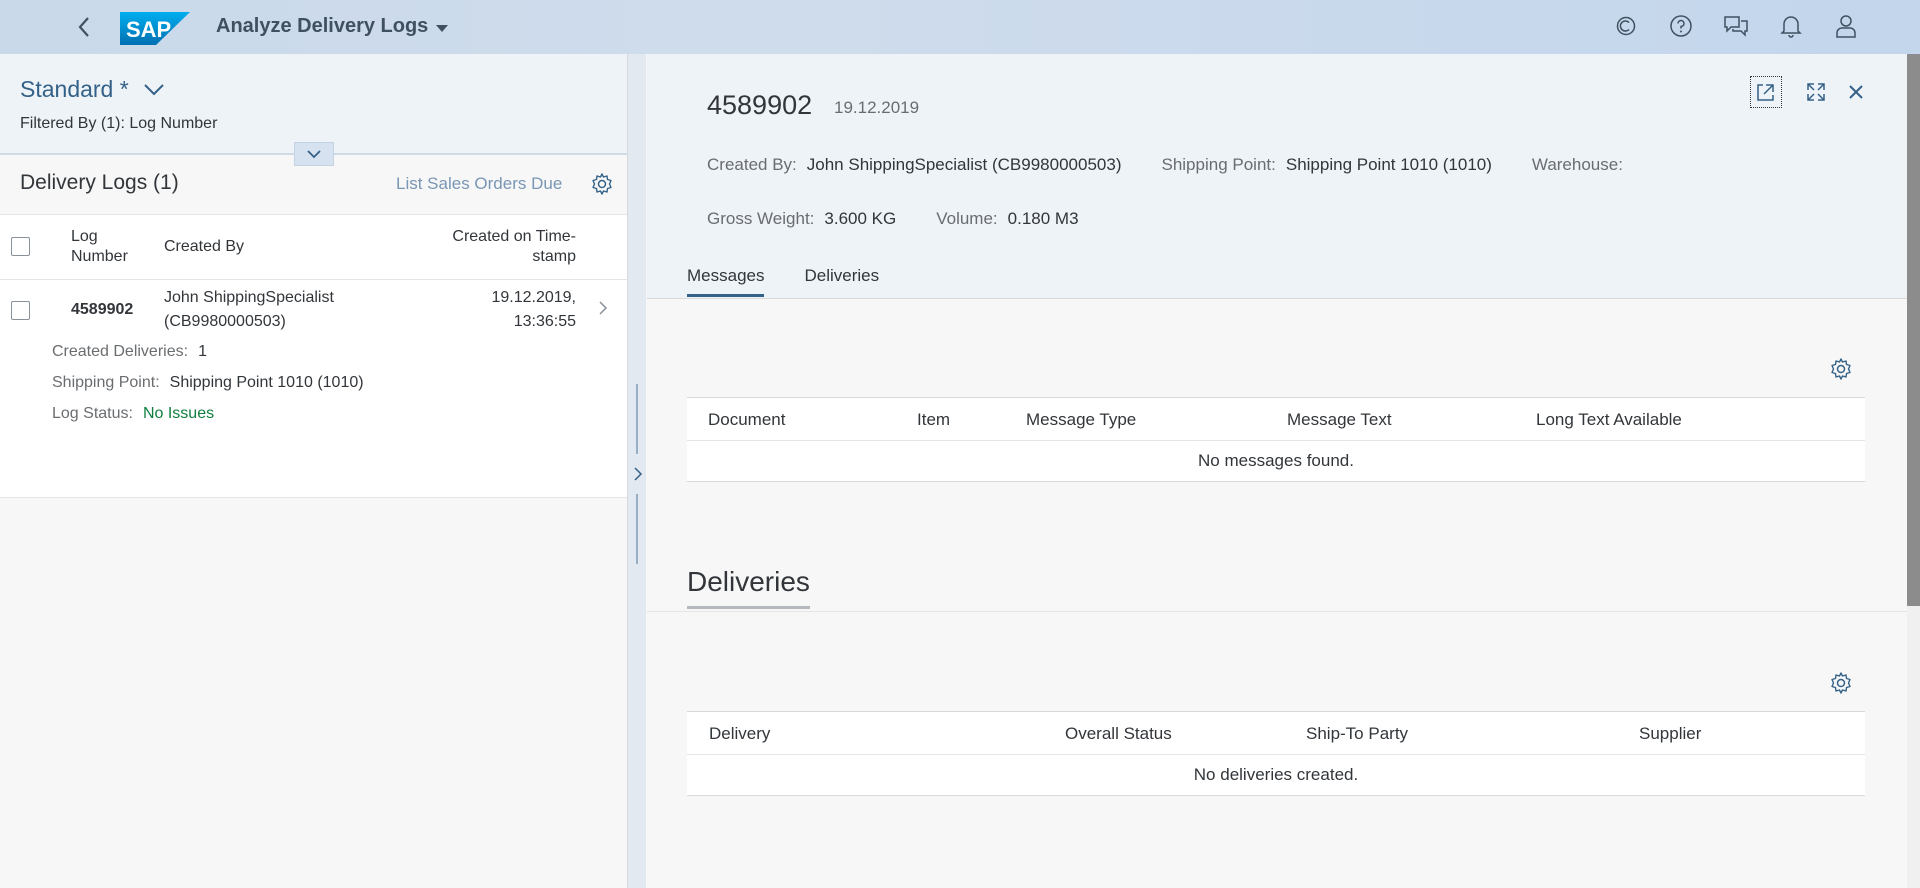 The image size is (1920, 888). Describe the element at coordinates (603, 310) in the screenshot. I see `chevron-right-icon` at that location.